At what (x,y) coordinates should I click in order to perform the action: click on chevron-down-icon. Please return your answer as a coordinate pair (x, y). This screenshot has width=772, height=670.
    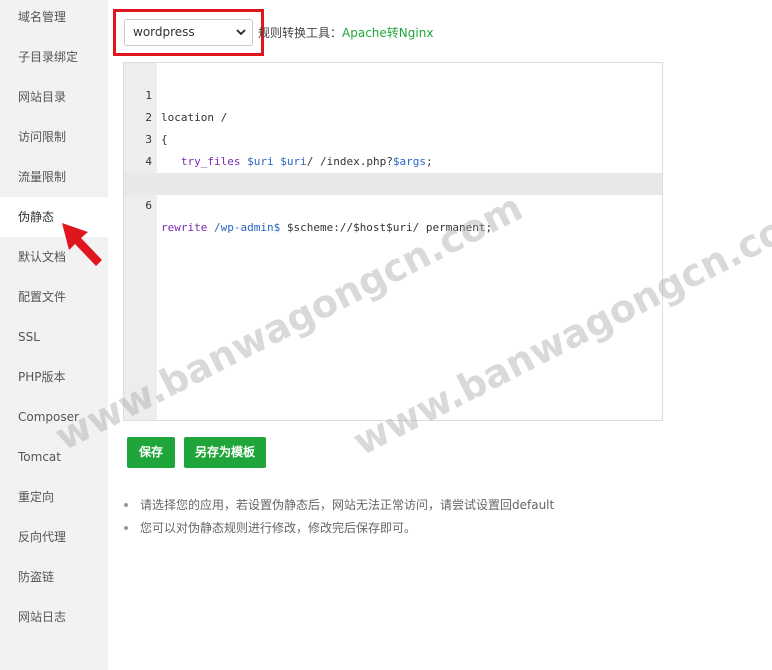
    Looking at the image, I should click on (241, 32).